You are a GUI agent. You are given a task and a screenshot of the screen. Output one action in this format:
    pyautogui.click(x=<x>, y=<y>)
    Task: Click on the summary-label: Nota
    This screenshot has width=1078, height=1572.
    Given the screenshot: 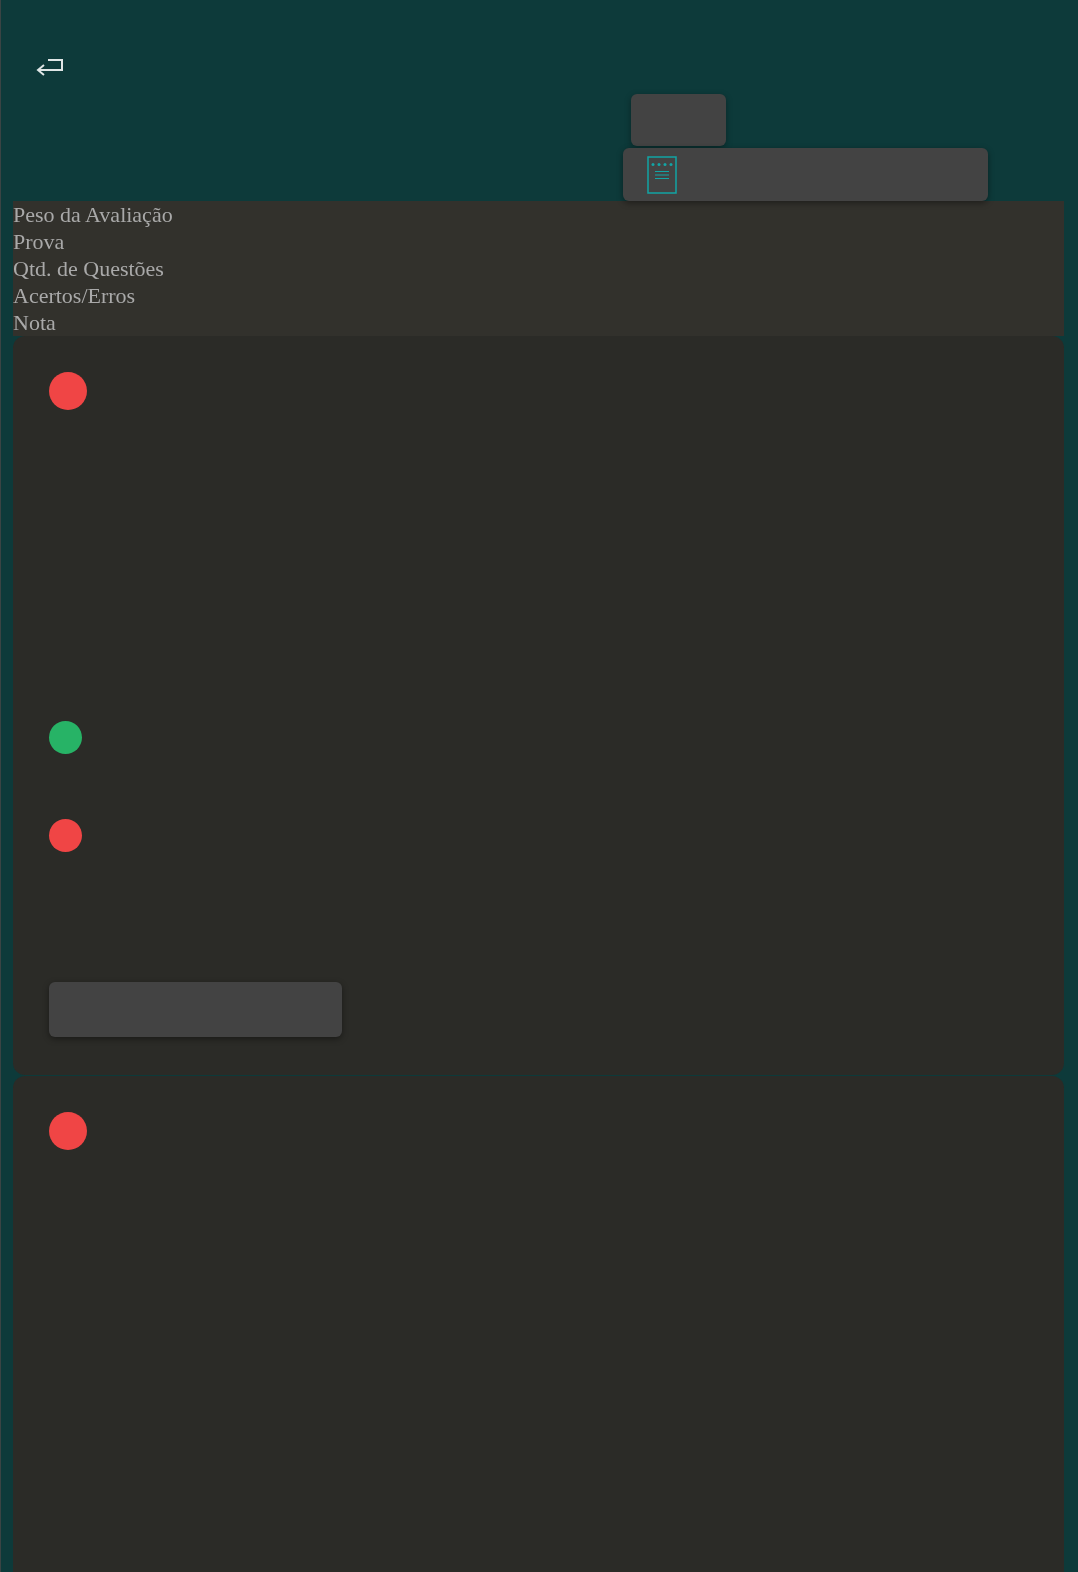 What is the action you would take?
    pyautogui.click(x=34, y=322)
    